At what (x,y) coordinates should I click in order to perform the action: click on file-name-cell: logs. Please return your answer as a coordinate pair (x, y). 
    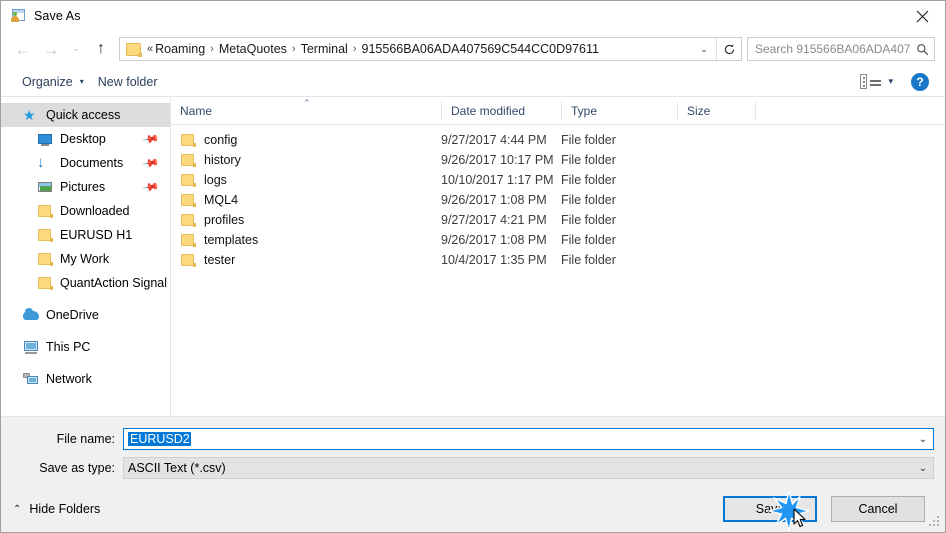
    Looking at the image, I should click on (306, 180).